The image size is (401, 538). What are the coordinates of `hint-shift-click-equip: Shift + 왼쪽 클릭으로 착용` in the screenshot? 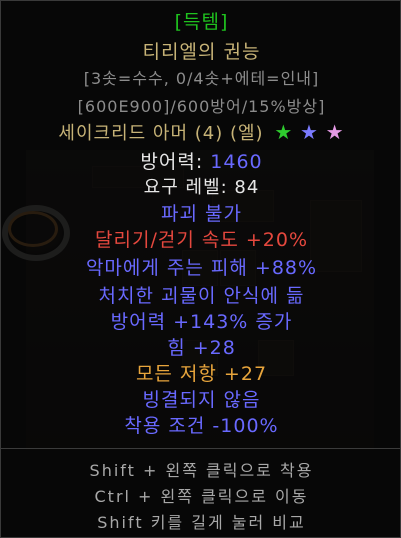 It's located at (201, 470).